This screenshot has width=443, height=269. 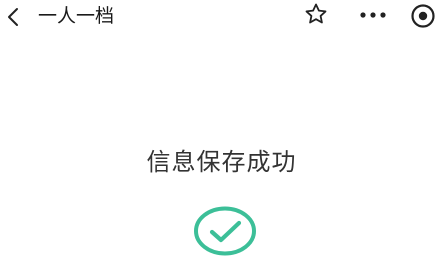 I want to click on star-icon, so click(x=316, y=13).